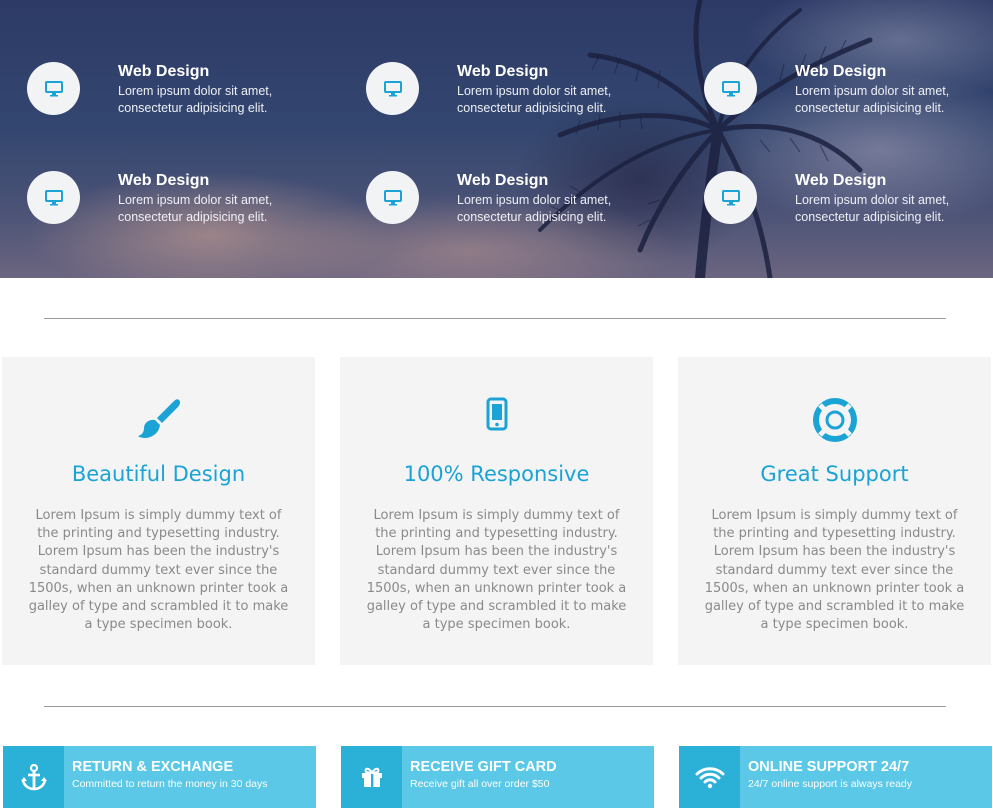  I want to click on gift-icon, so click(371, 777).